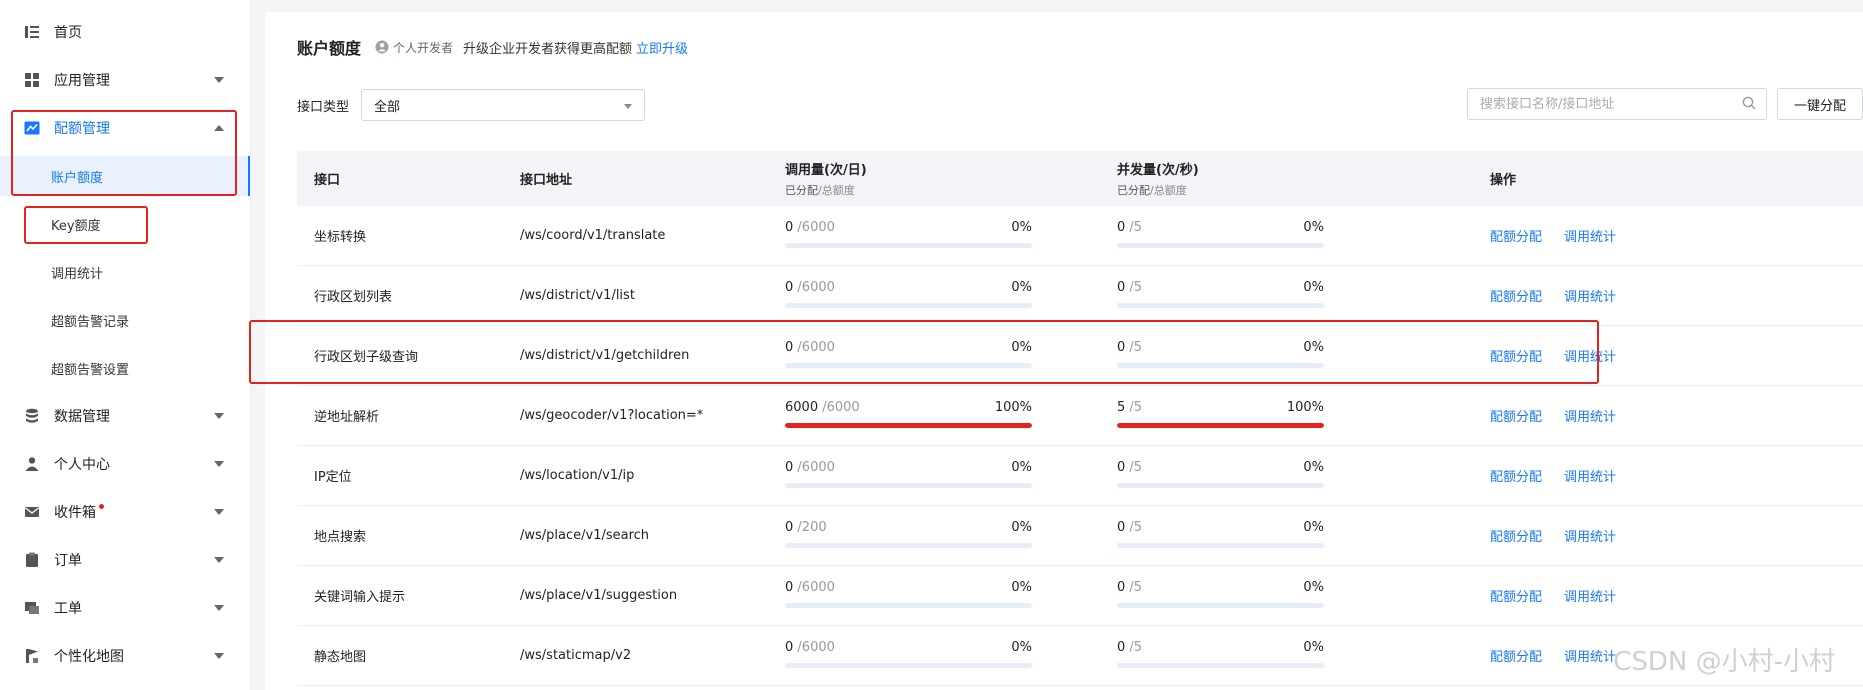 This screenshot has width=1863, height=690. I want to click on nav-item-label: 数据管理, so click(82, 417).